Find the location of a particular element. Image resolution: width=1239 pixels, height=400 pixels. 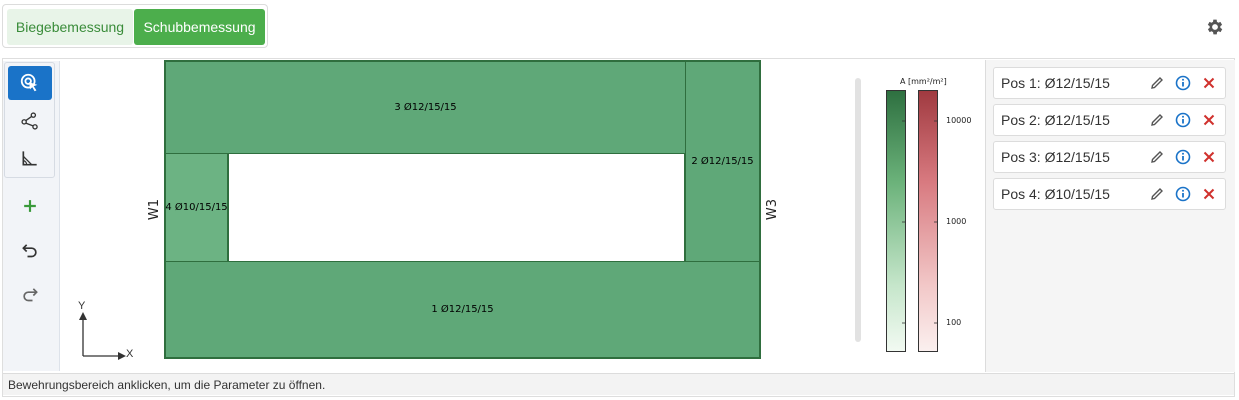

polyline-tool-button is located at coordinates (30, 121).